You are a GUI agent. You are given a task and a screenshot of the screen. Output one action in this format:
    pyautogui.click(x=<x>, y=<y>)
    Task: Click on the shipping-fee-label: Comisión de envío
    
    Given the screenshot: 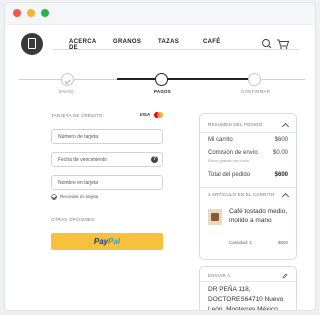 What is the action you would take?
    pyautogui.click(x=233, y=153)
    